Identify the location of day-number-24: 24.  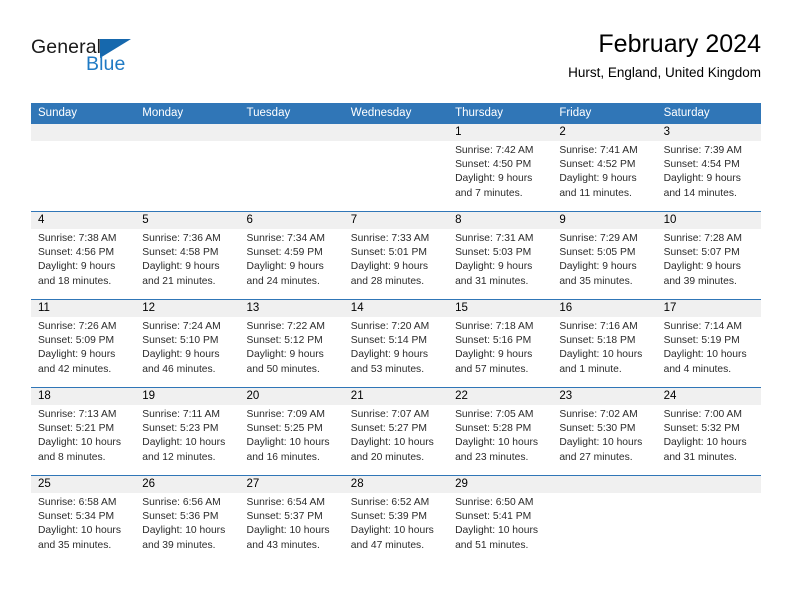
(709, 396).